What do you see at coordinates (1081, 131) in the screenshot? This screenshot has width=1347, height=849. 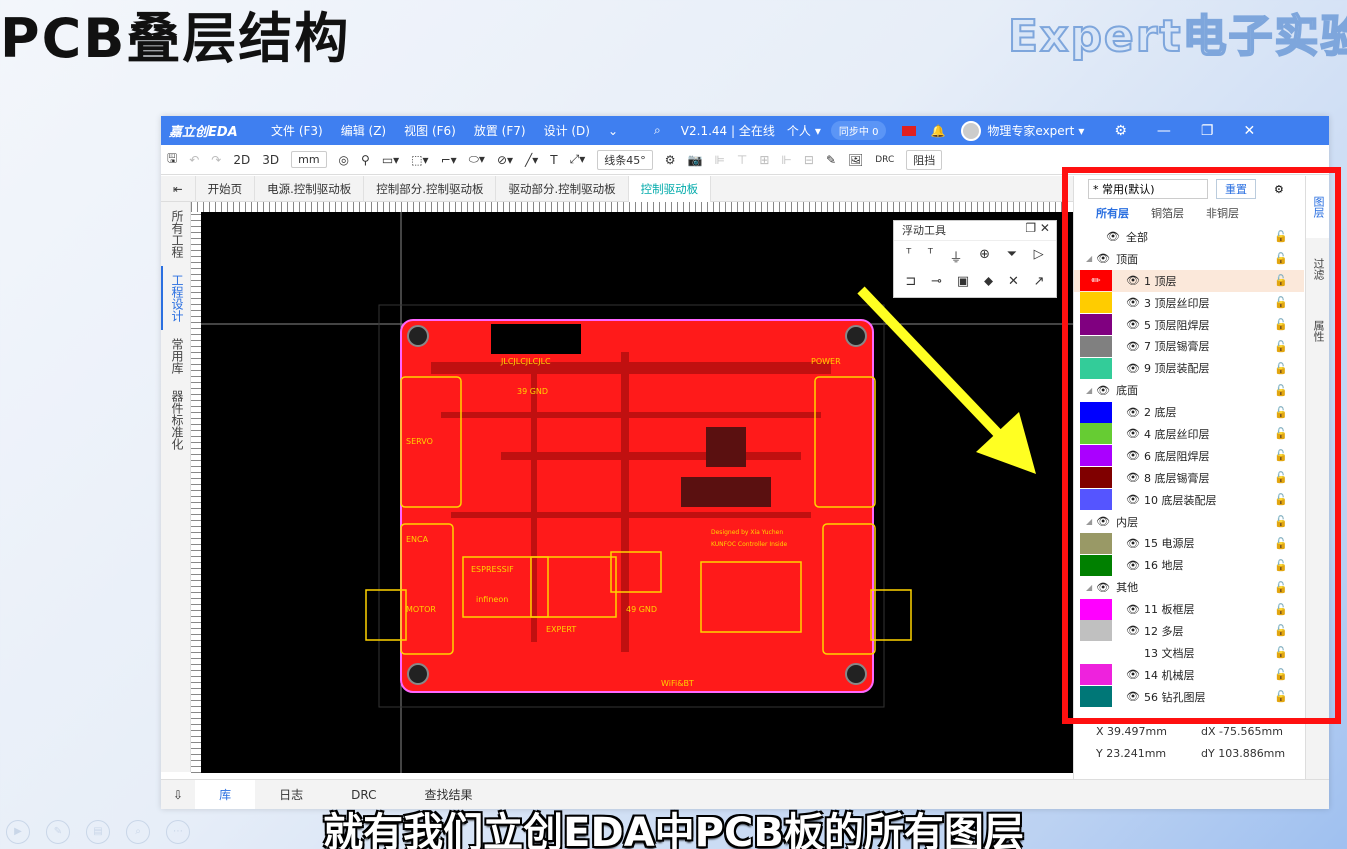 I see `user-dropdown-icon: ▾` at bounding box center [1081, 131].